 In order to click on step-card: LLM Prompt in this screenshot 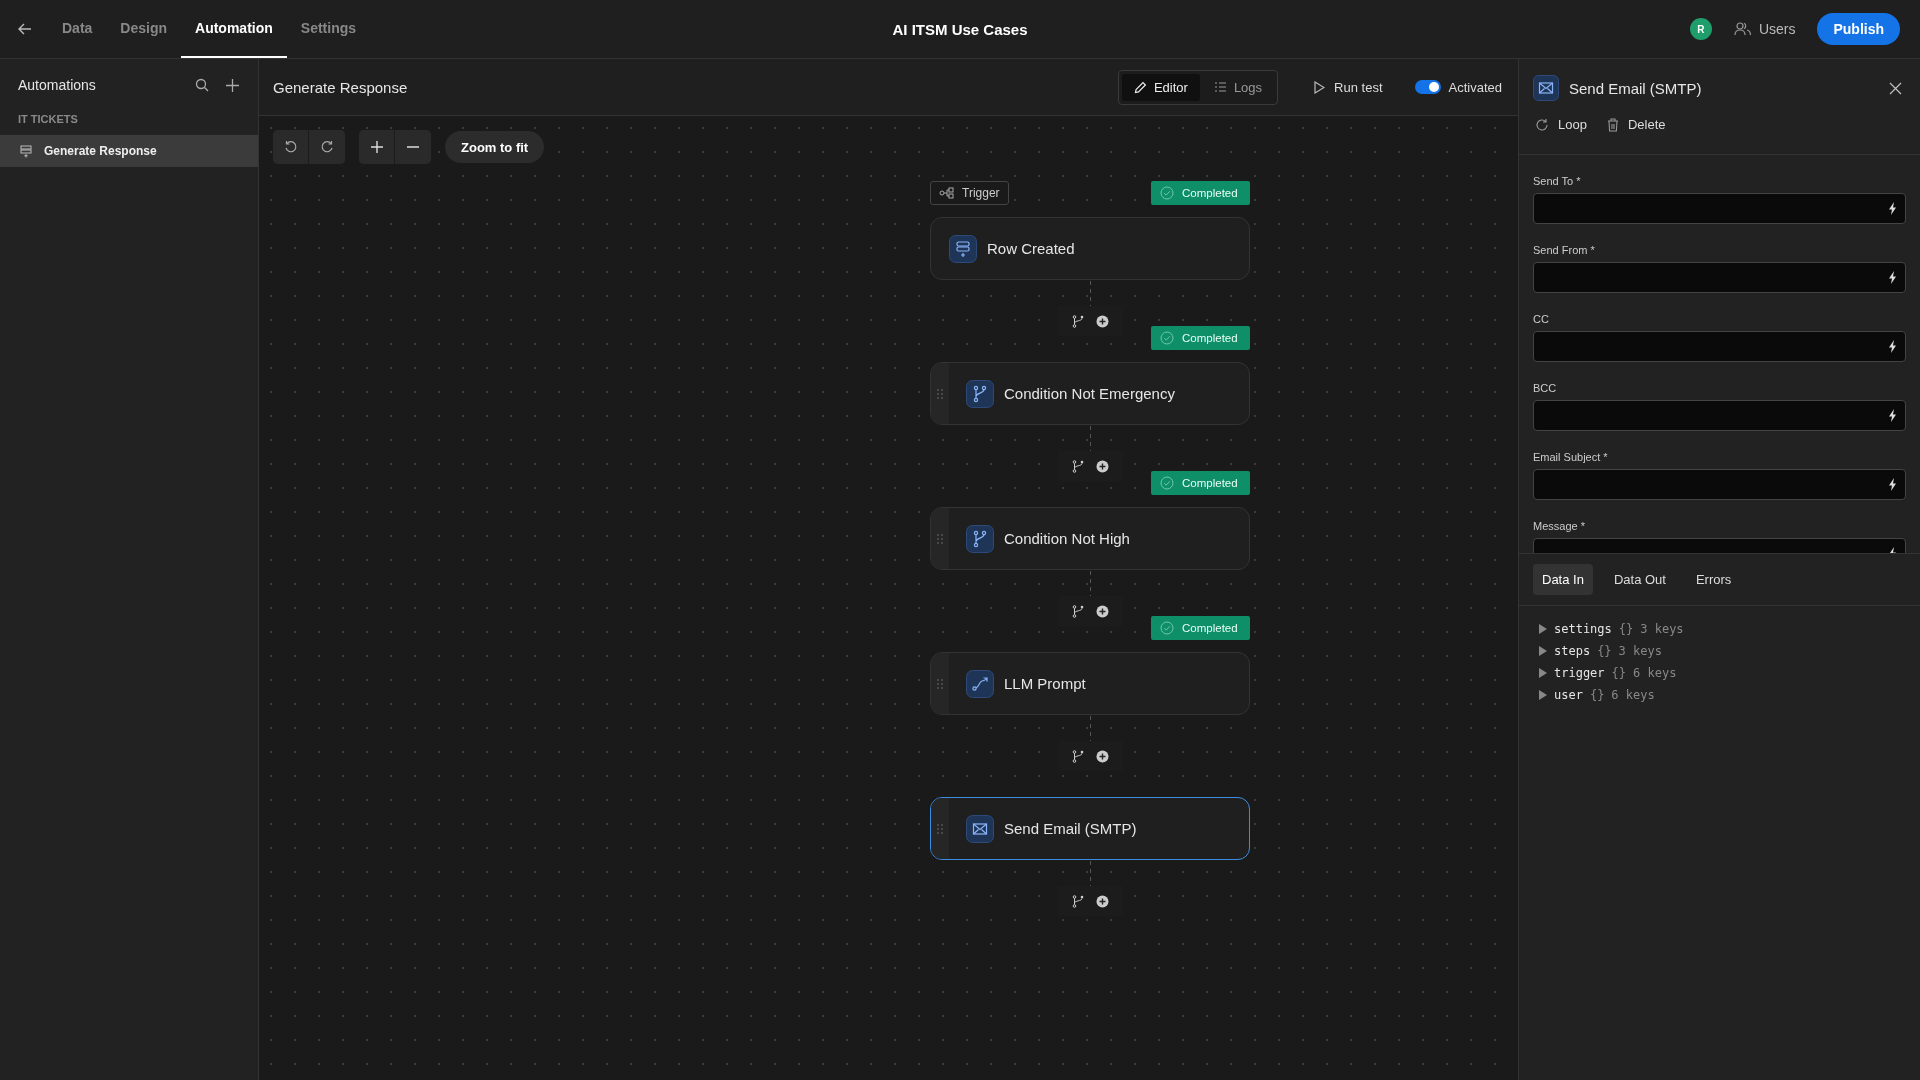, I will do `click(1090, 683)`.